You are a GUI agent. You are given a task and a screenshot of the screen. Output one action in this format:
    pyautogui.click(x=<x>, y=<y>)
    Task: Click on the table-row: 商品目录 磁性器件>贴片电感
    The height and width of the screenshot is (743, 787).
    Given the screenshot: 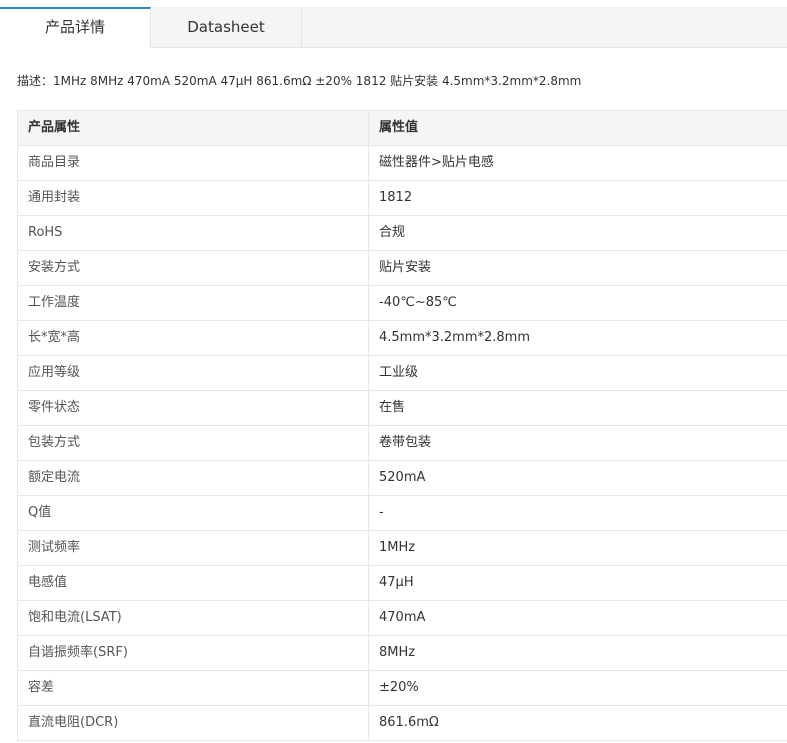 What is the action you would take?
    pyautogui.click(x=402, y=163)
    